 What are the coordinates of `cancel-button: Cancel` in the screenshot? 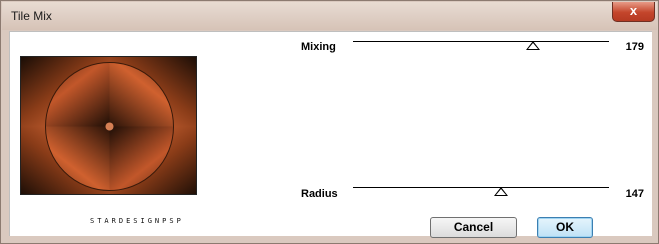 It's located at (473, 227).